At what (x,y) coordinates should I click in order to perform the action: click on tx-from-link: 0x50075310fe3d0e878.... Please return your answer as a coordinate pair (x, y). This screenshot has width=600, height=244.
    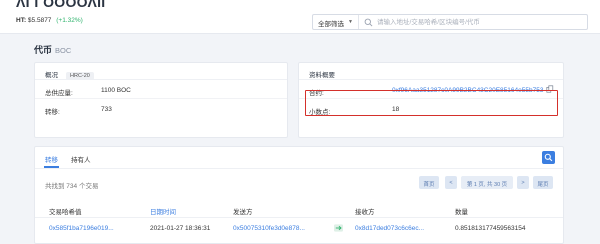
    Looking at the image, I should click on (269, 228).